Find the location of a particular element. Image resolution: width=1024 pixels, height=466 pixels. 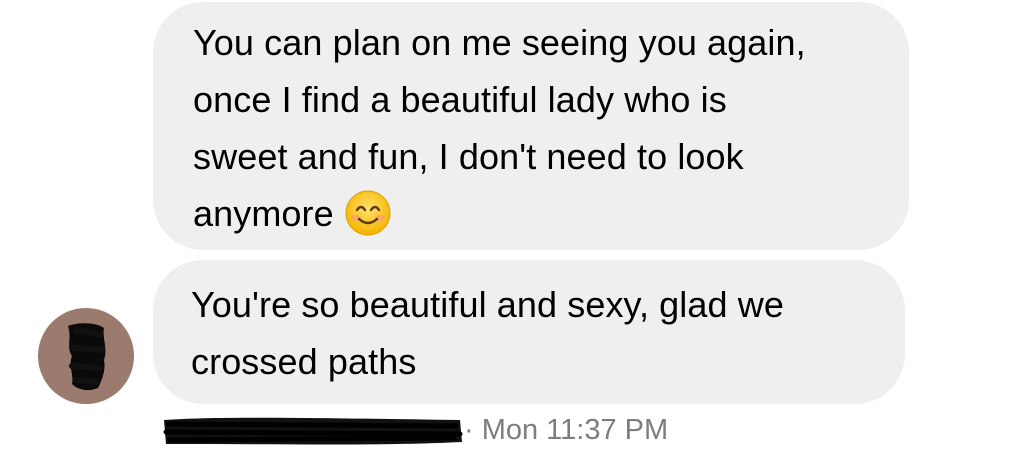

redacted-sender-name is located at coordinates (313, 431).